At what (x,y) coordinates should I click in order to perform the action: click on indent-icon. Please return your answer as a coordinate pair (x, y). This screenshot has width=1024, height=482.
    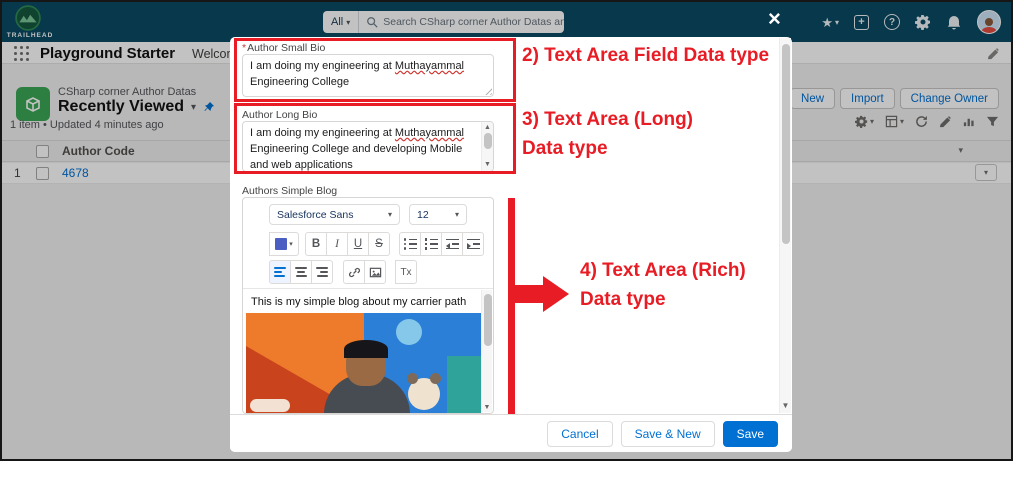
    Looking at the image, I should click on (473, 244).